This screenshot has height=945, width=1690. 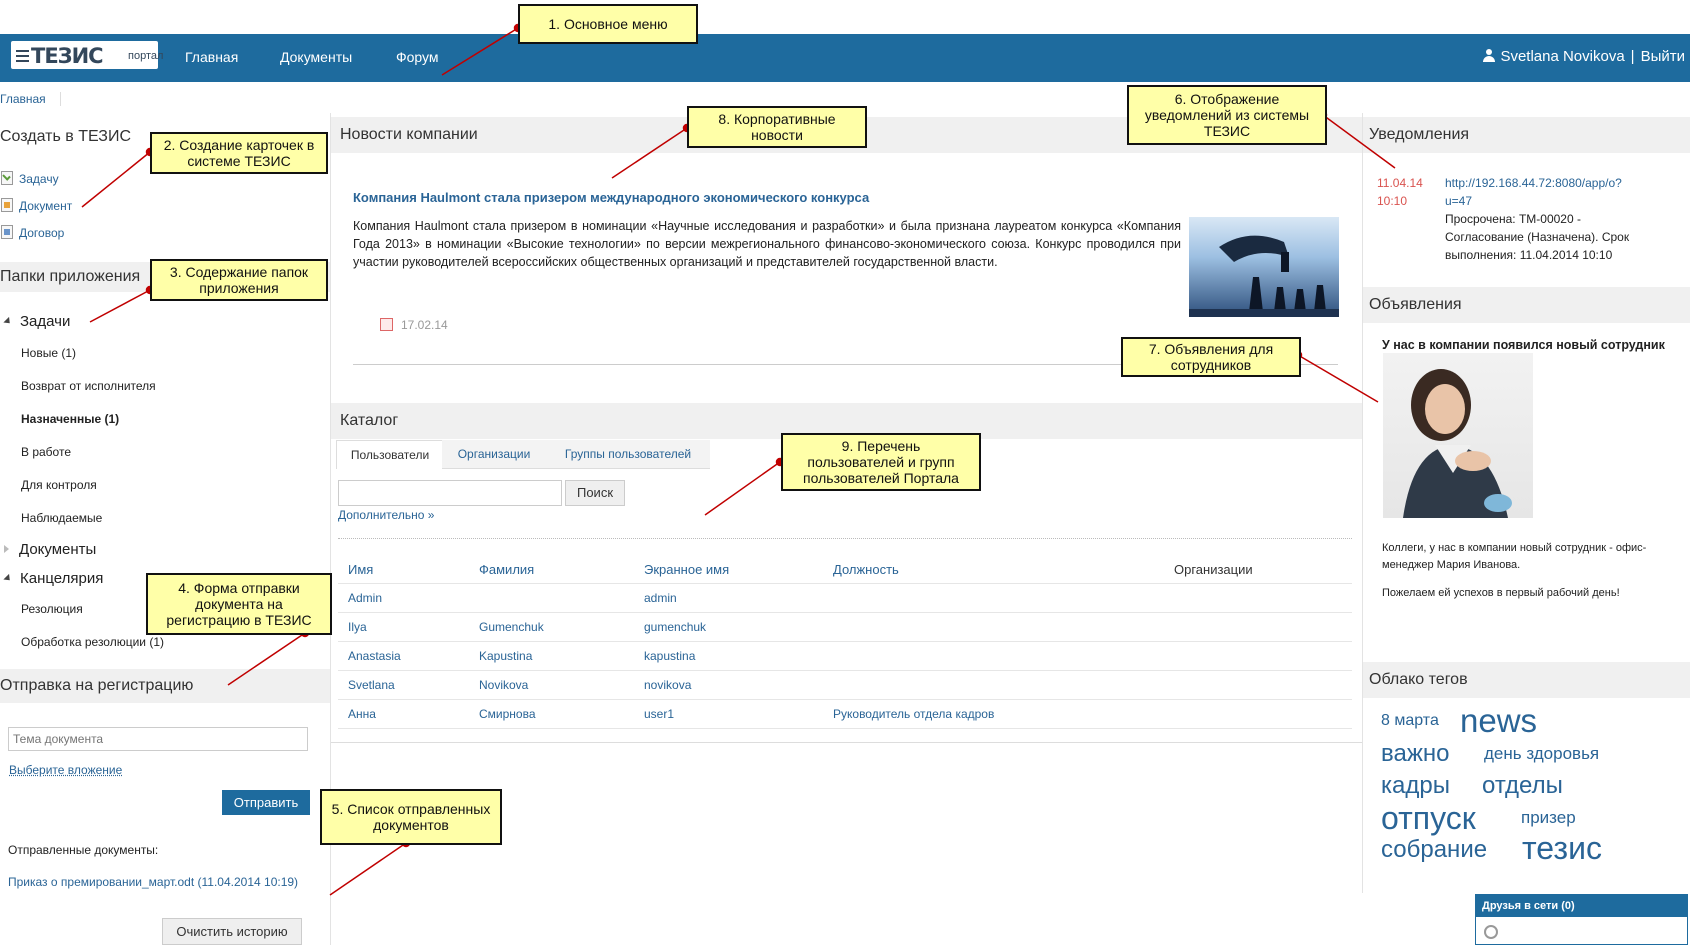 I want to click on callout-announcements: 7. Объявления для сотрудников, so click(x=1211, y=357).